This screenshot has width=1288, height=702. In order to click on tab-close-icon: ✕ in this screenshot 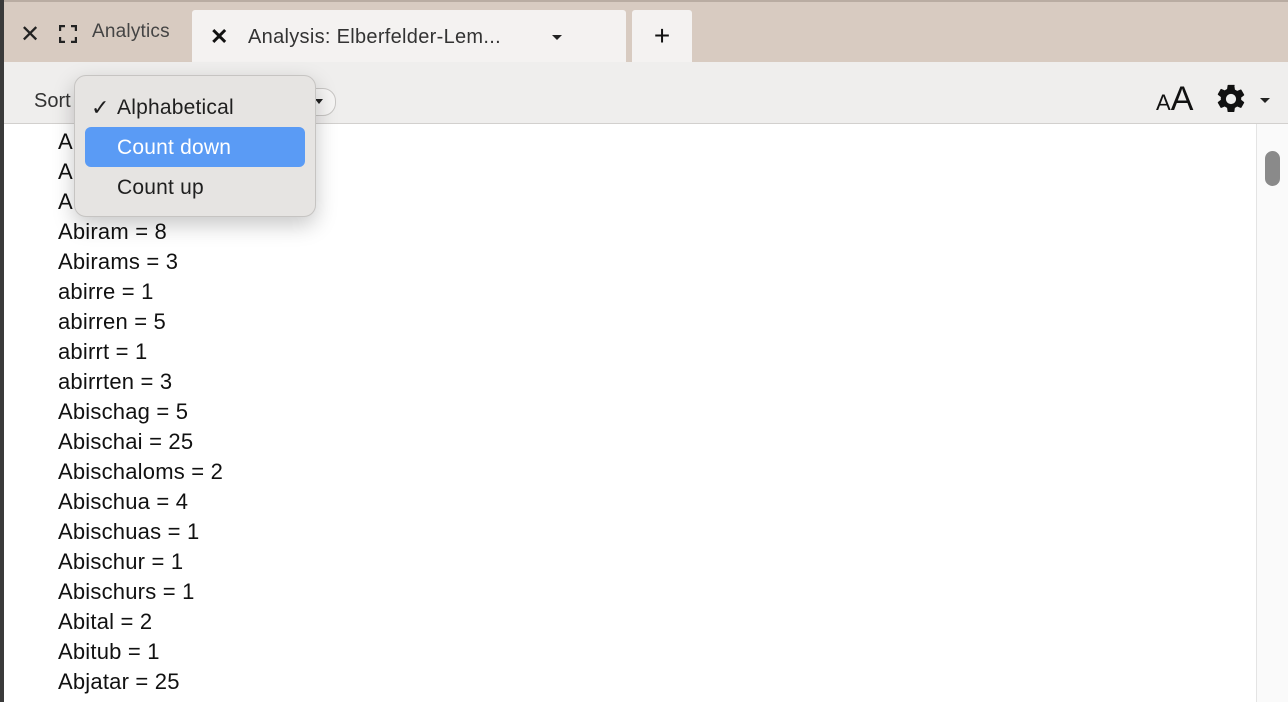, I will do `click(219, 37)`.